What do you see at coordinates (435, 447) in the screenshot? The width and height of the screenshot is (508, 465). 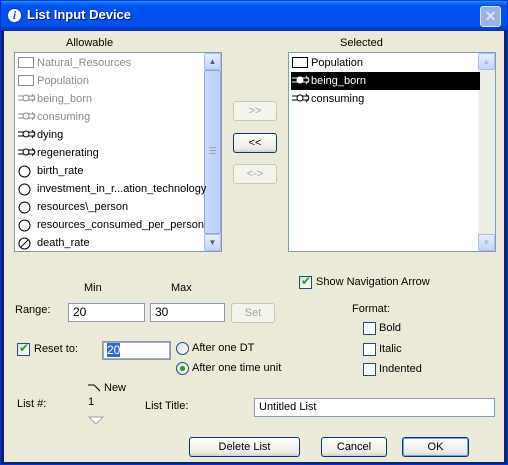 I see `ok-button: OK` at bounding box center [435, 447].